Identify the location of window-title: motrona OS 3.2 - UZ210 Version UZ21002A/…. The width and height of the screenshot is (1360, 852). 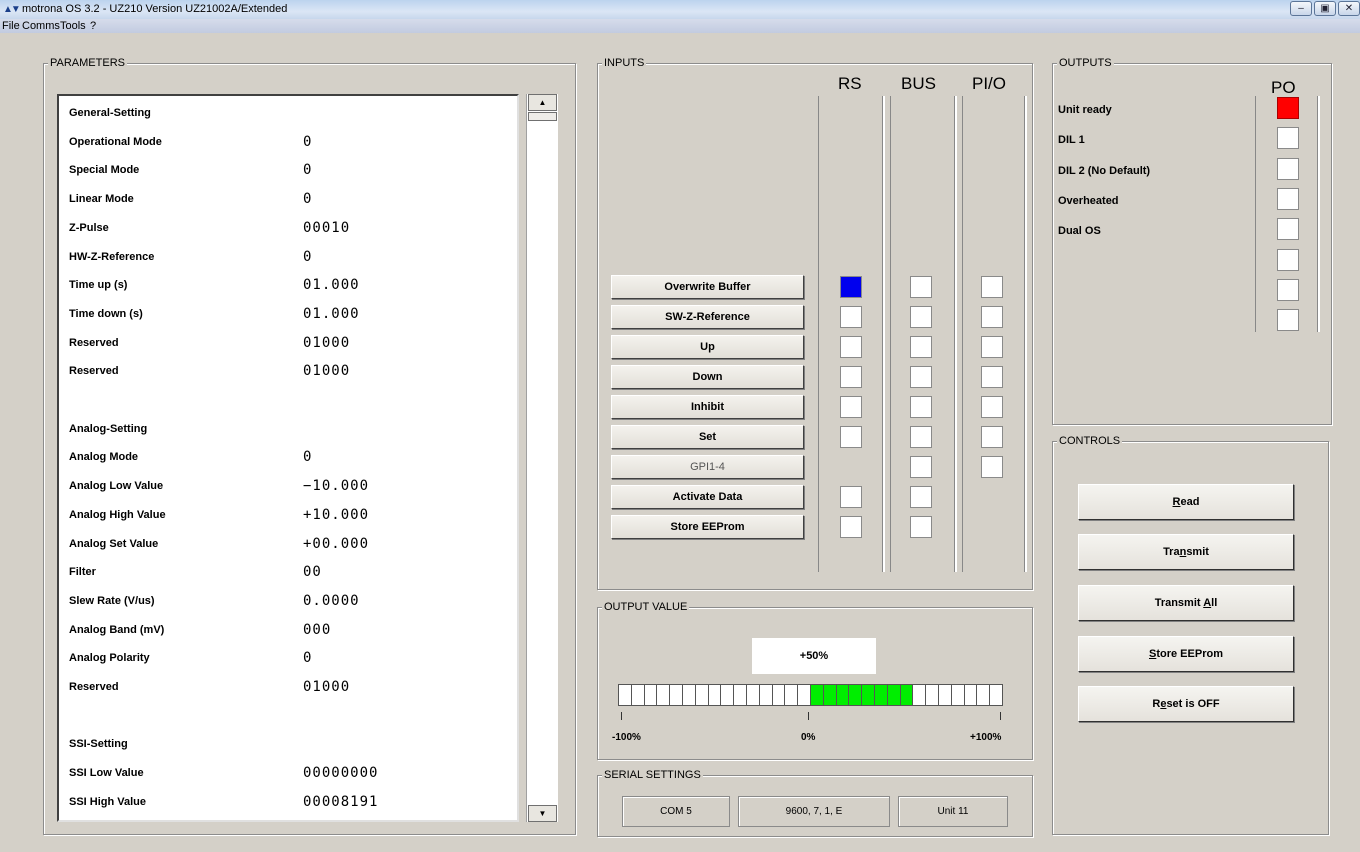
(155, 9).